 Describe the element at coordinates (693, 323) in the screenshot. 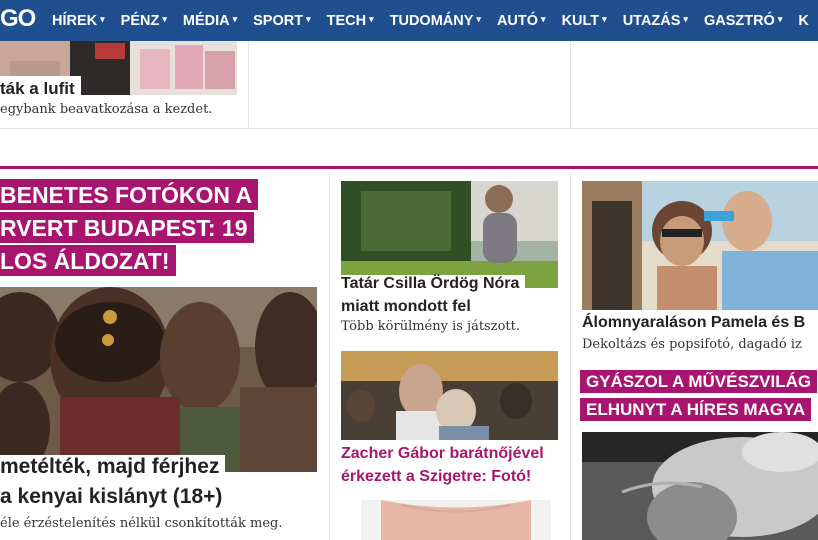

I see `article-title-pamela: Álomnyaraláson Pamela és B` at that location.